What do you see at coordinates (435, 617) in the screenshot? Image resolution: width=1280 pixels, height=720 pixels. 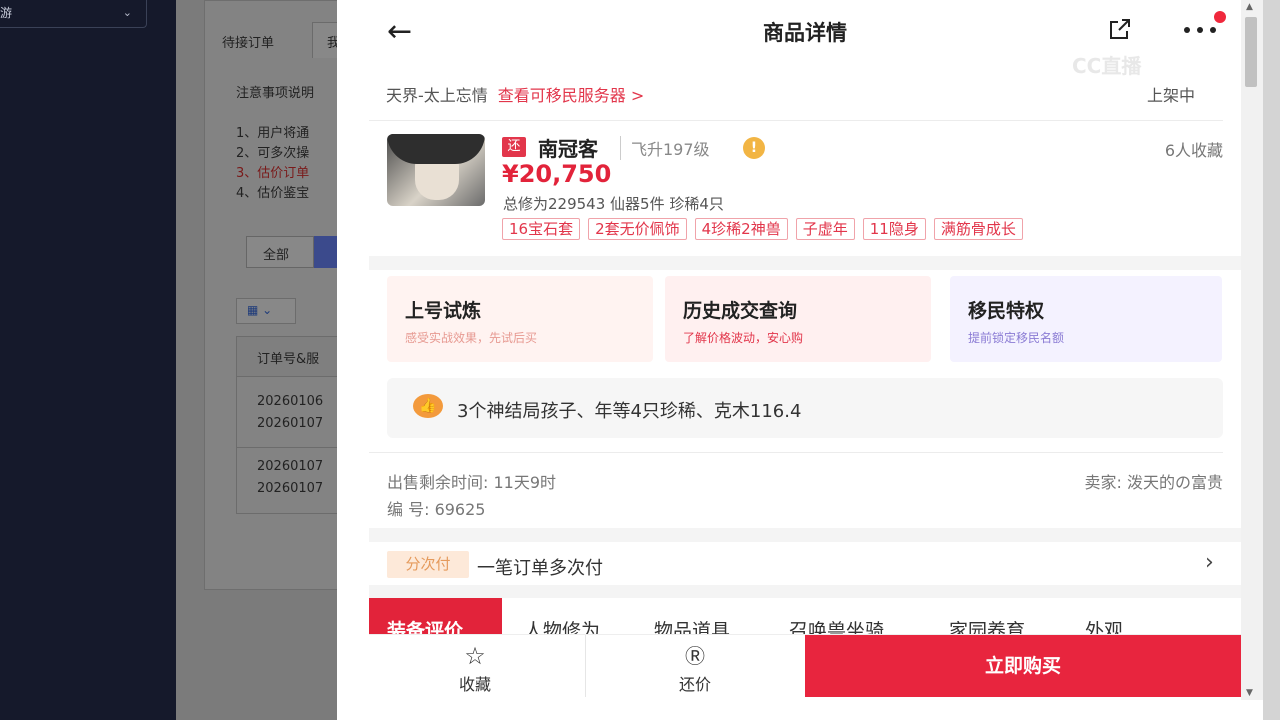 I see `tab-equipment: 装备评价` at bounding box center [435, 617].